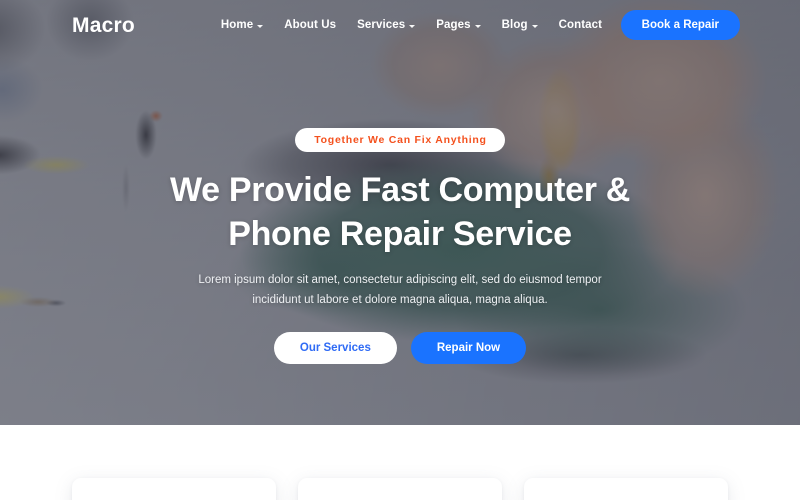  I want to click on nav-item-blog: Blog, so click(520, 25).